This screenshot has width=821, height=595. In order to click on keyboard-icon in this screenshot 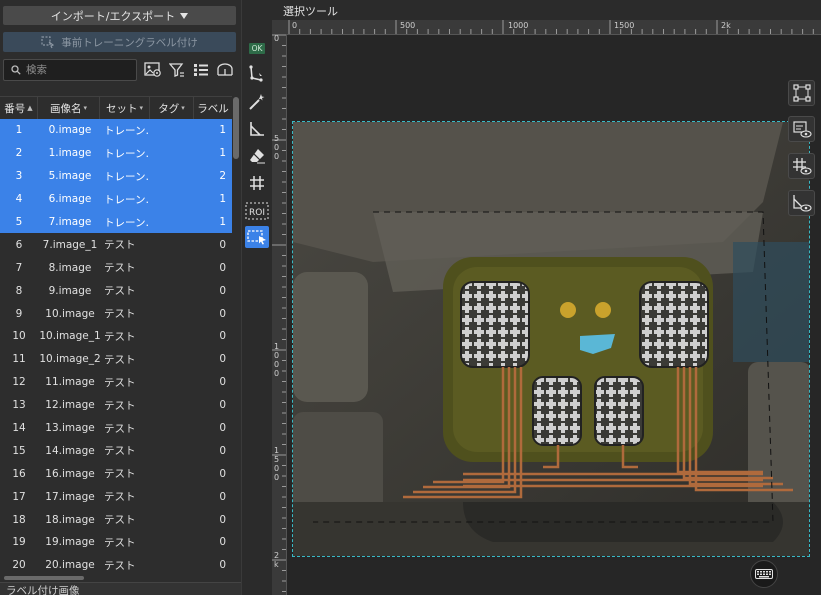, I will do `click(764, 574)`.